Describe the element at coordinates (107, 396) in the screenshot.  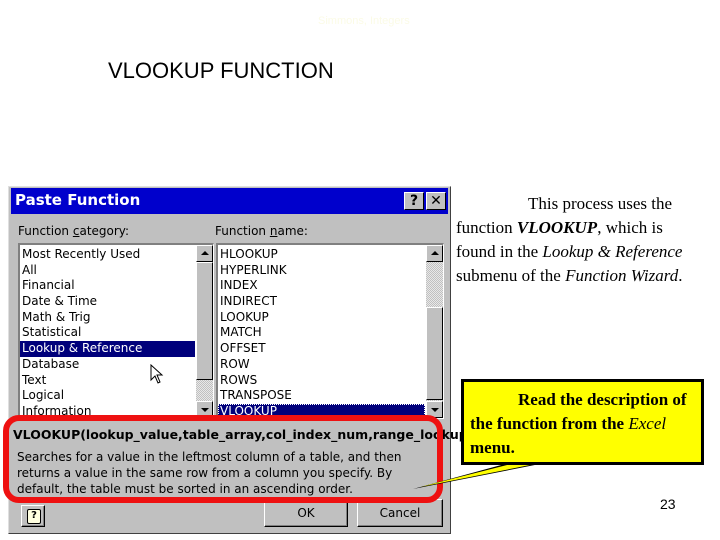
I see `category-item: Logical` at that location.